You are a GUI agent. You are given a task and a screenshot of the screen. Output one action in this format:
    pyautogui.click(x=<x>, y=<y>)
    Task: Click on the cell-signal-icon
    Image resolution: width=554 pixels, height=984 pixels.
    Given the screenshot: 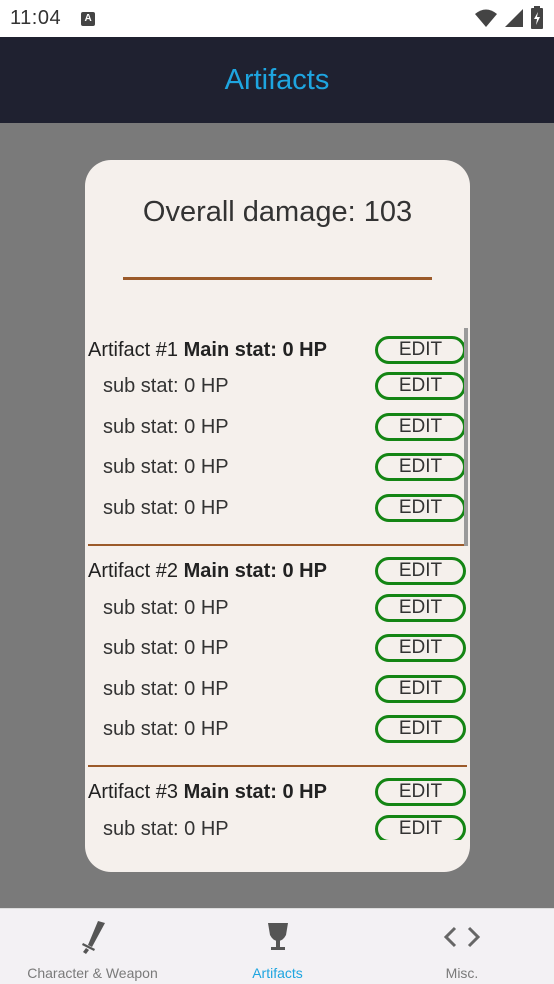 What is the action you would take?
    pyautogui.click(x=514, y=18)
    